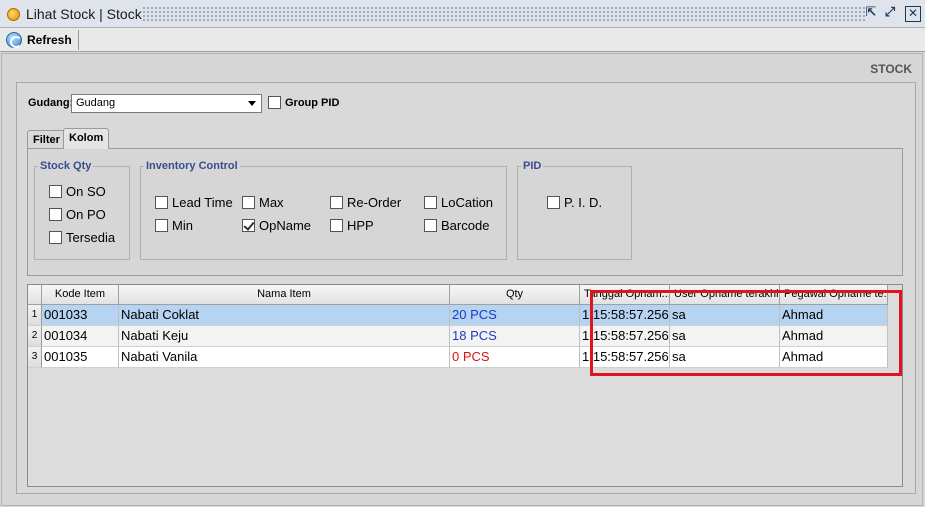  I want to click on row-number: 1, so click(35, 315).